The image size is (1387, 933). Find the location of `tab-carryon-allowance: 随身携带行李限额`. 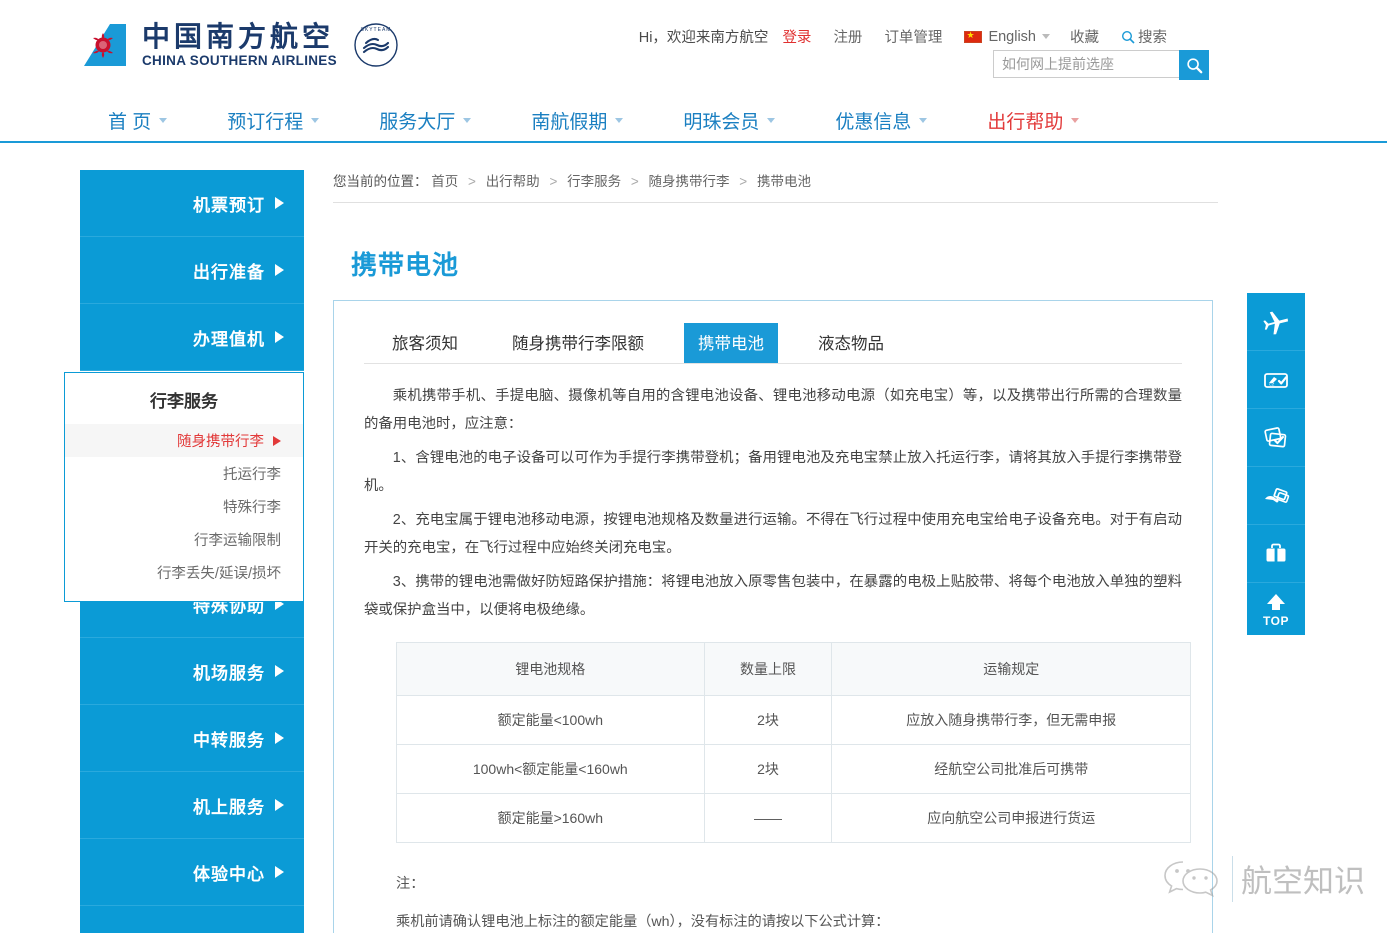

tab-carryon-allowance: 随身携带行李限额 is located at coordinates (578, 343).